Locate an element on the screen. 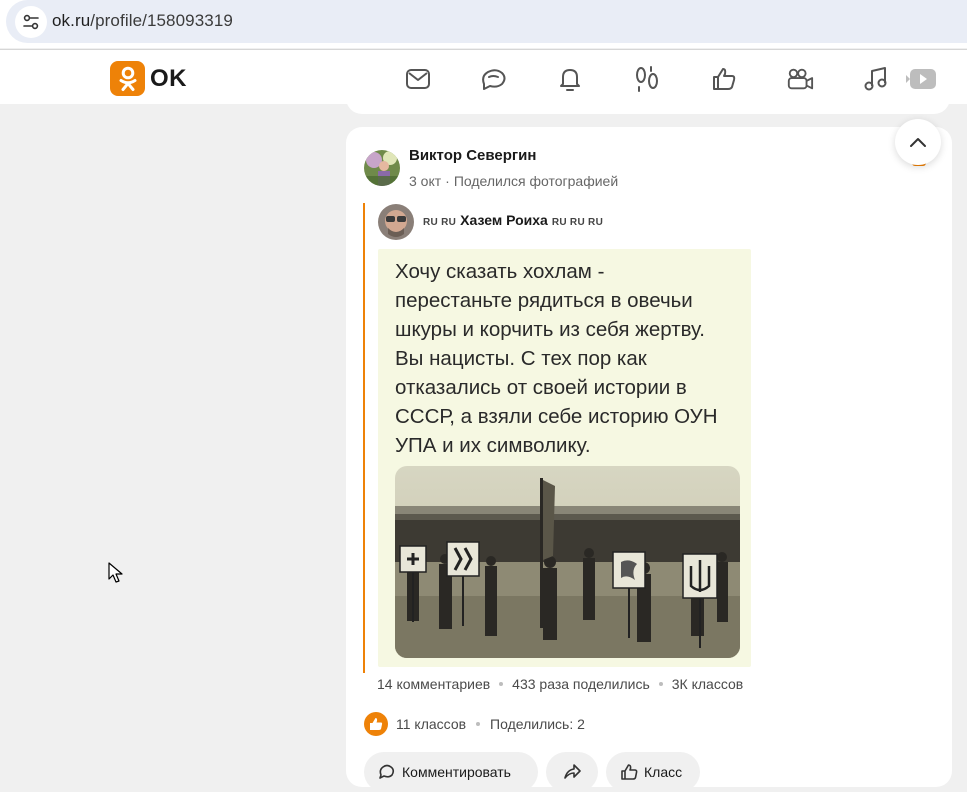  chevron-up-icon is located at coordinates (918, 142).